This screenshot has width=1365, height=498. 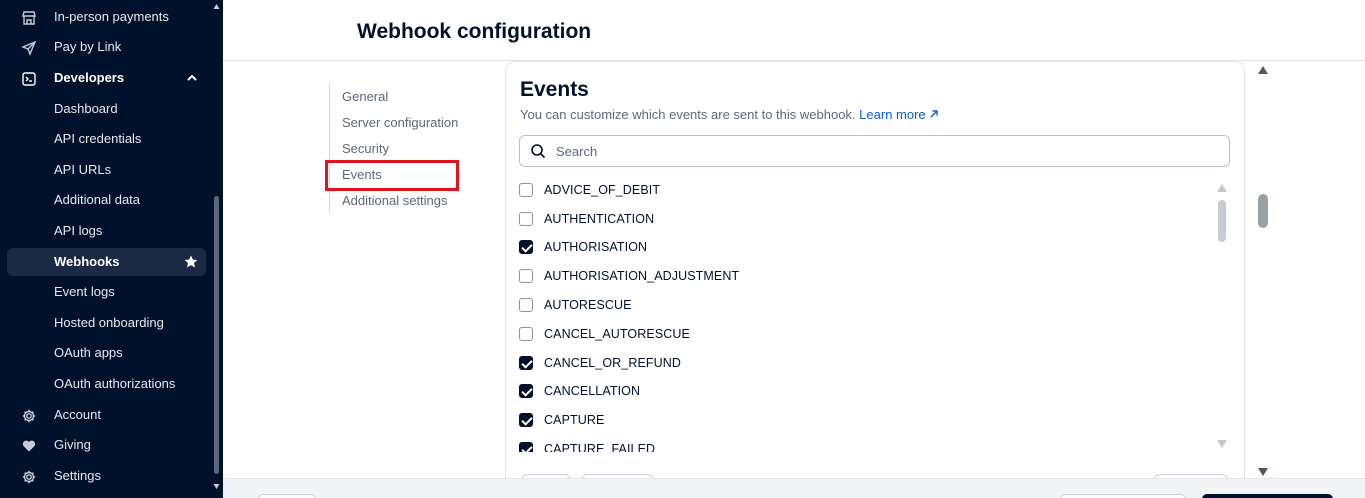 I want to click on section-nav-security: Security, so click(x=365, y=148).